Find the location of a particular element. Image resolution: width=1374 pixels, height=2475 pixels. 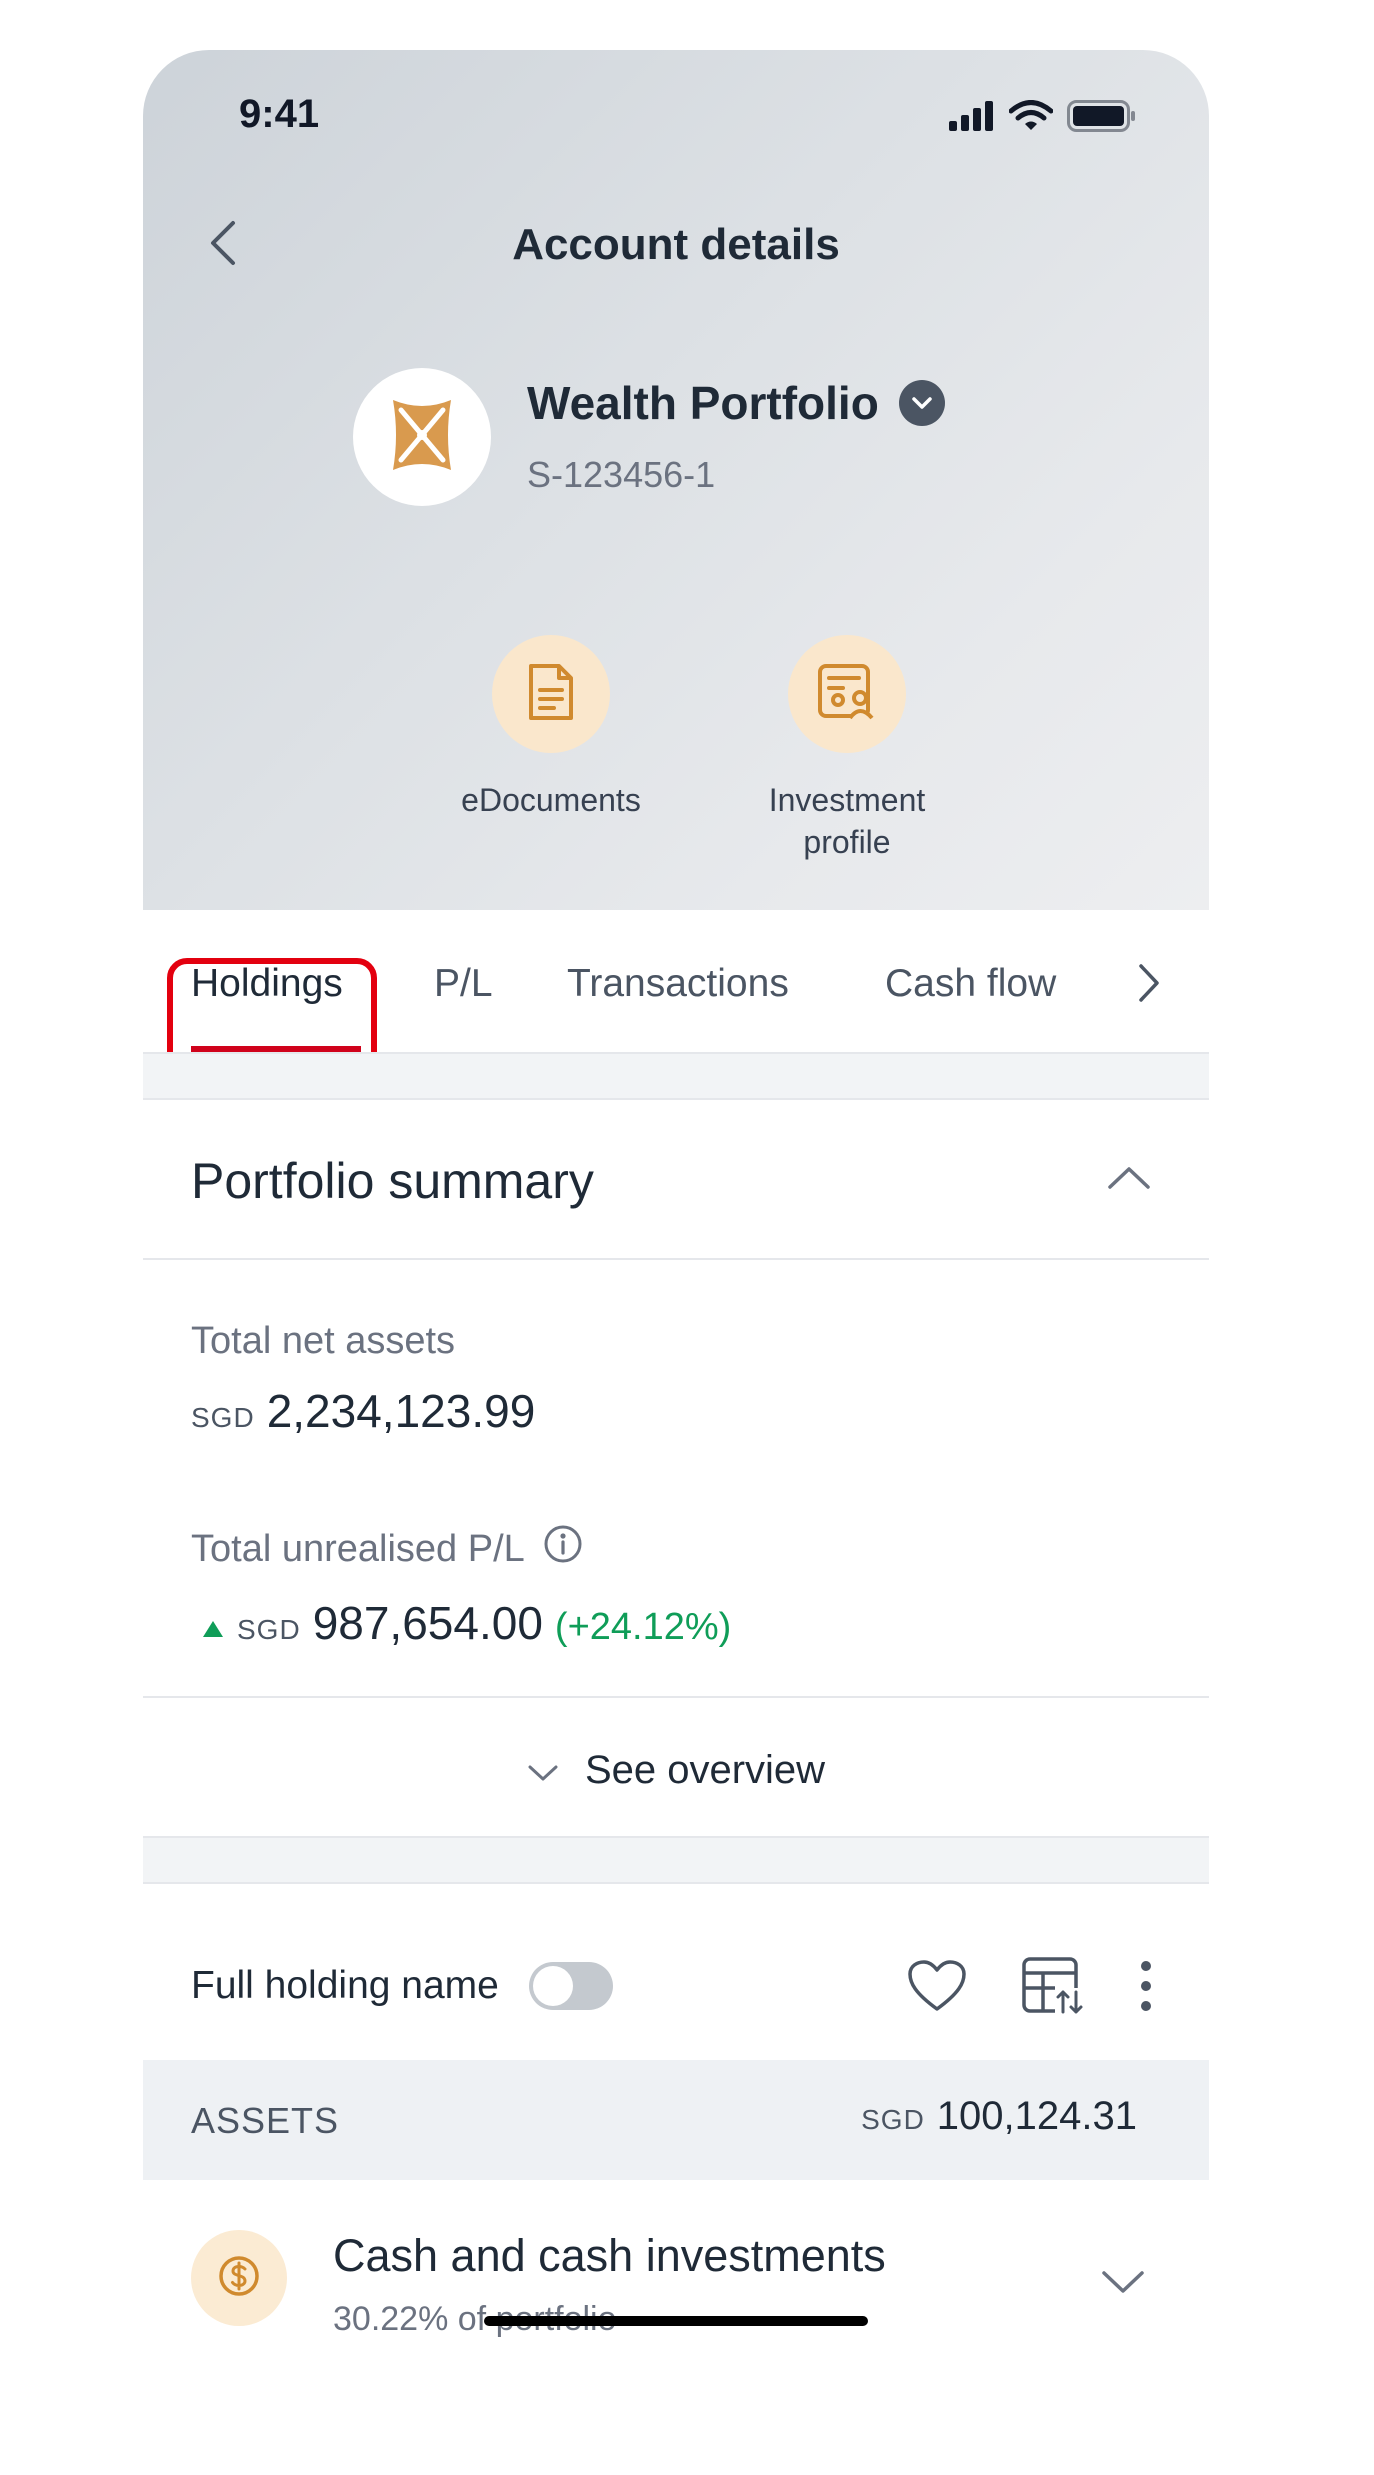

investment-profile-button: Investment profile is located at coordinates (847, 749).